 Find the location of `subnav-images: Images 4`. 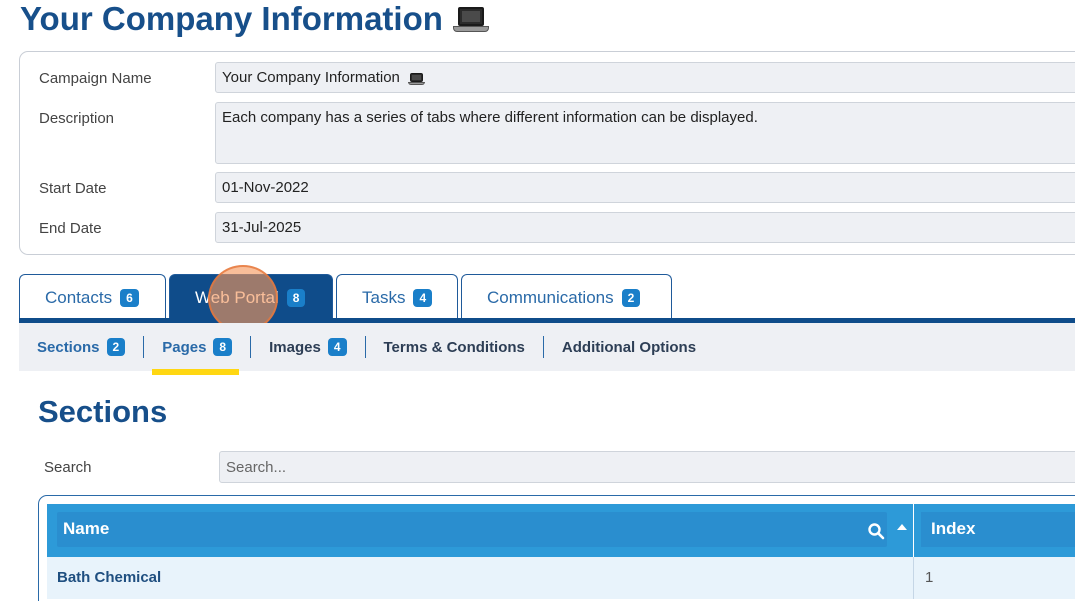

subnav-images: Images 4 is located at coordinates (307, 347).